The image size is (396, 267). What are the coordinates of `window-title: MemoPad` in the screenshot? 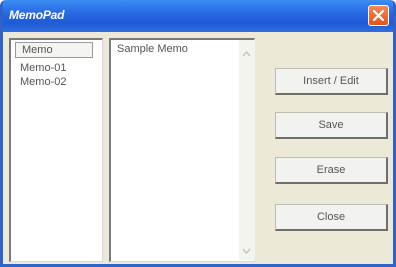 It's located at (37, 15).